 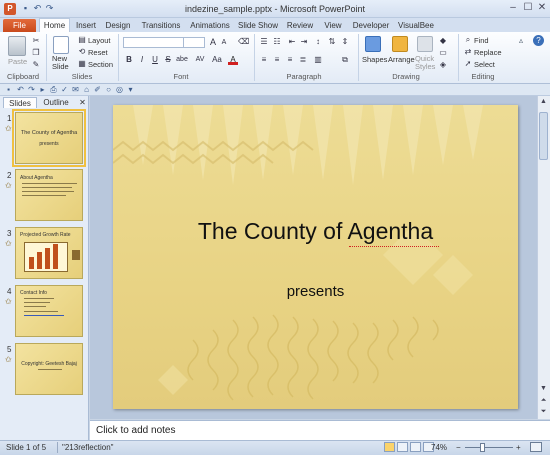 I want to click on reset-button: Reset, so click(x=98, y=52).